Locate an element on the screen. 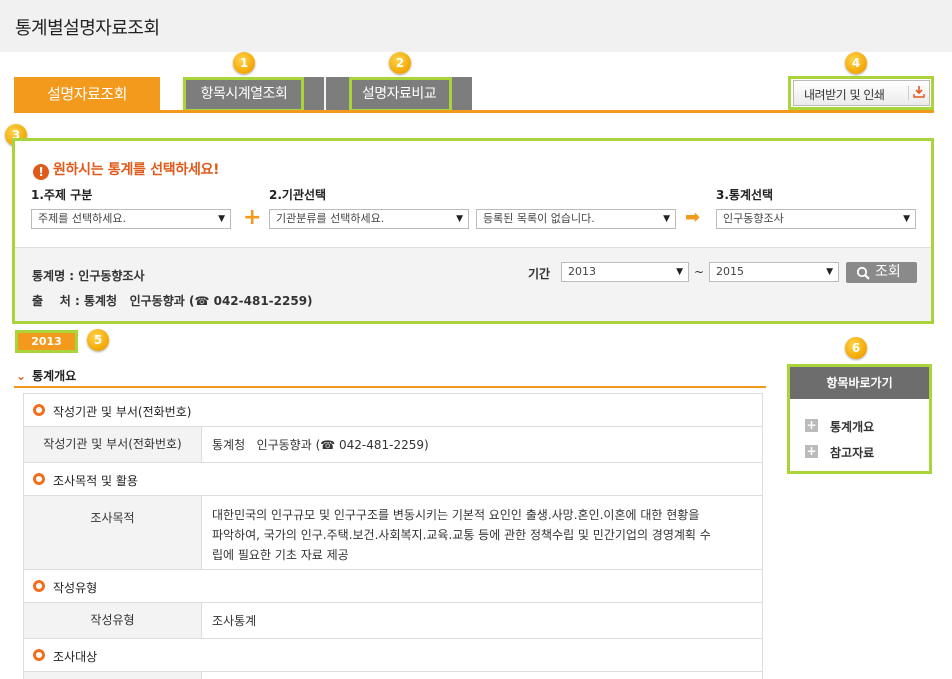 The image size is (952, 679). row-value-line: 립에 필요한 기초 자료 제공 is located at coordinates (280, 555).